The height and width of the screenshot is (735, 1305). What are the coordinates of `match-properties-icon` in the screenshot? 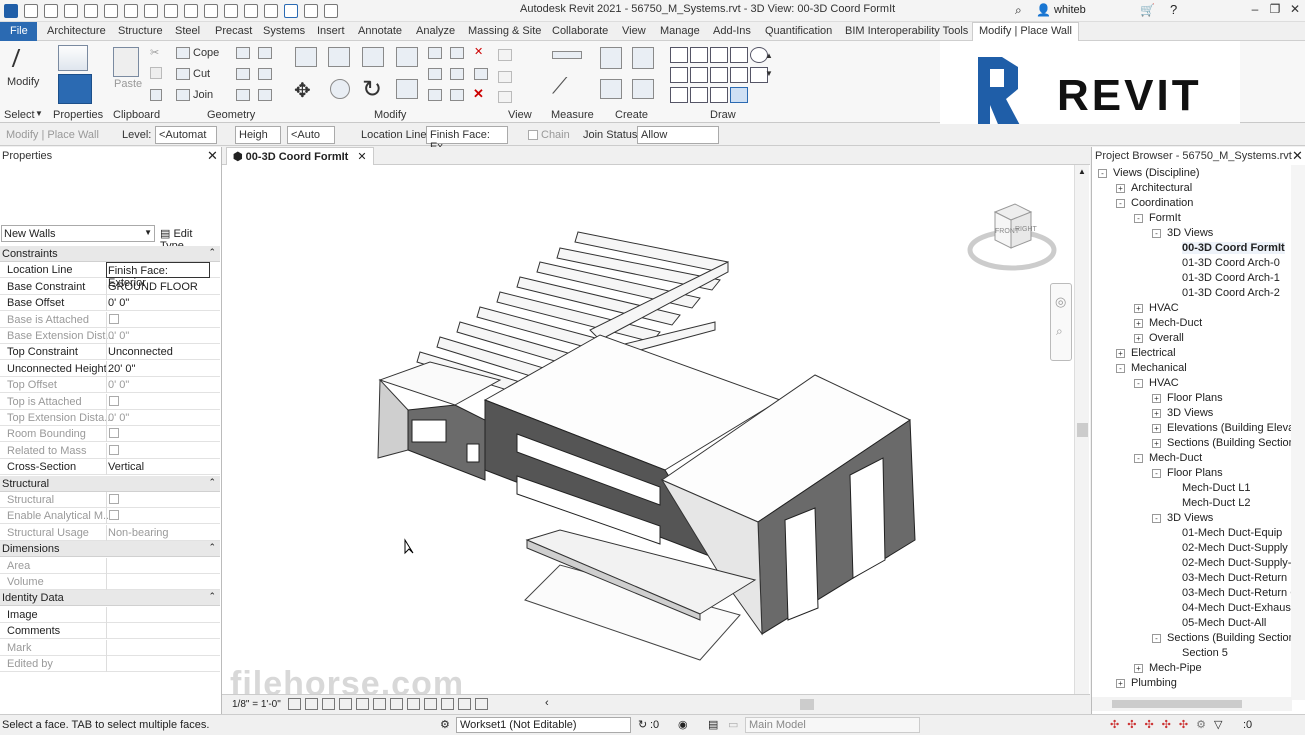 It's located at (156, 95).